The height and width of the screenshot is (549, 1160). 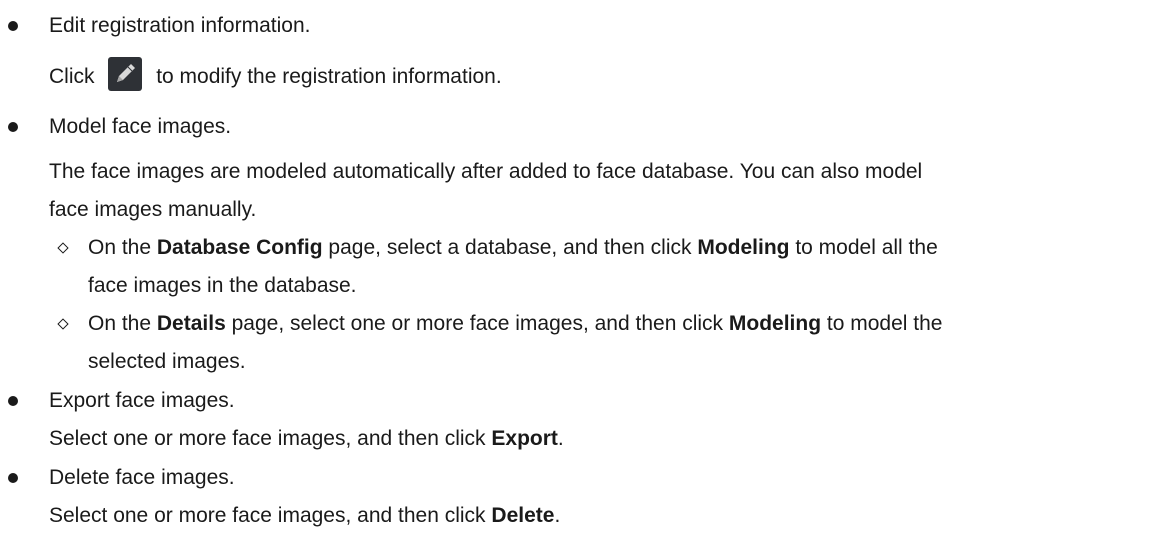 I want to click on list-item-title: Edit registration information., so click(x=180, y=25).